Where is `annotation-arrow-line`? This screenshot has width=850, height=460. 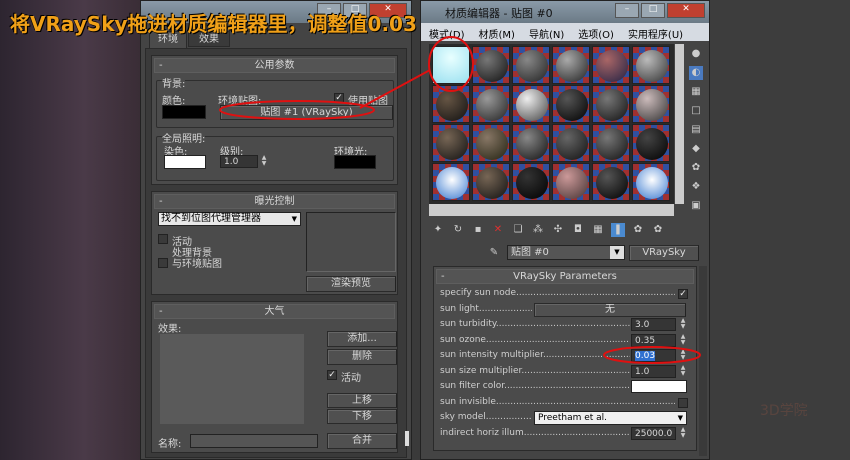 annotation-arrow-line is located at coordinates (395, 89).